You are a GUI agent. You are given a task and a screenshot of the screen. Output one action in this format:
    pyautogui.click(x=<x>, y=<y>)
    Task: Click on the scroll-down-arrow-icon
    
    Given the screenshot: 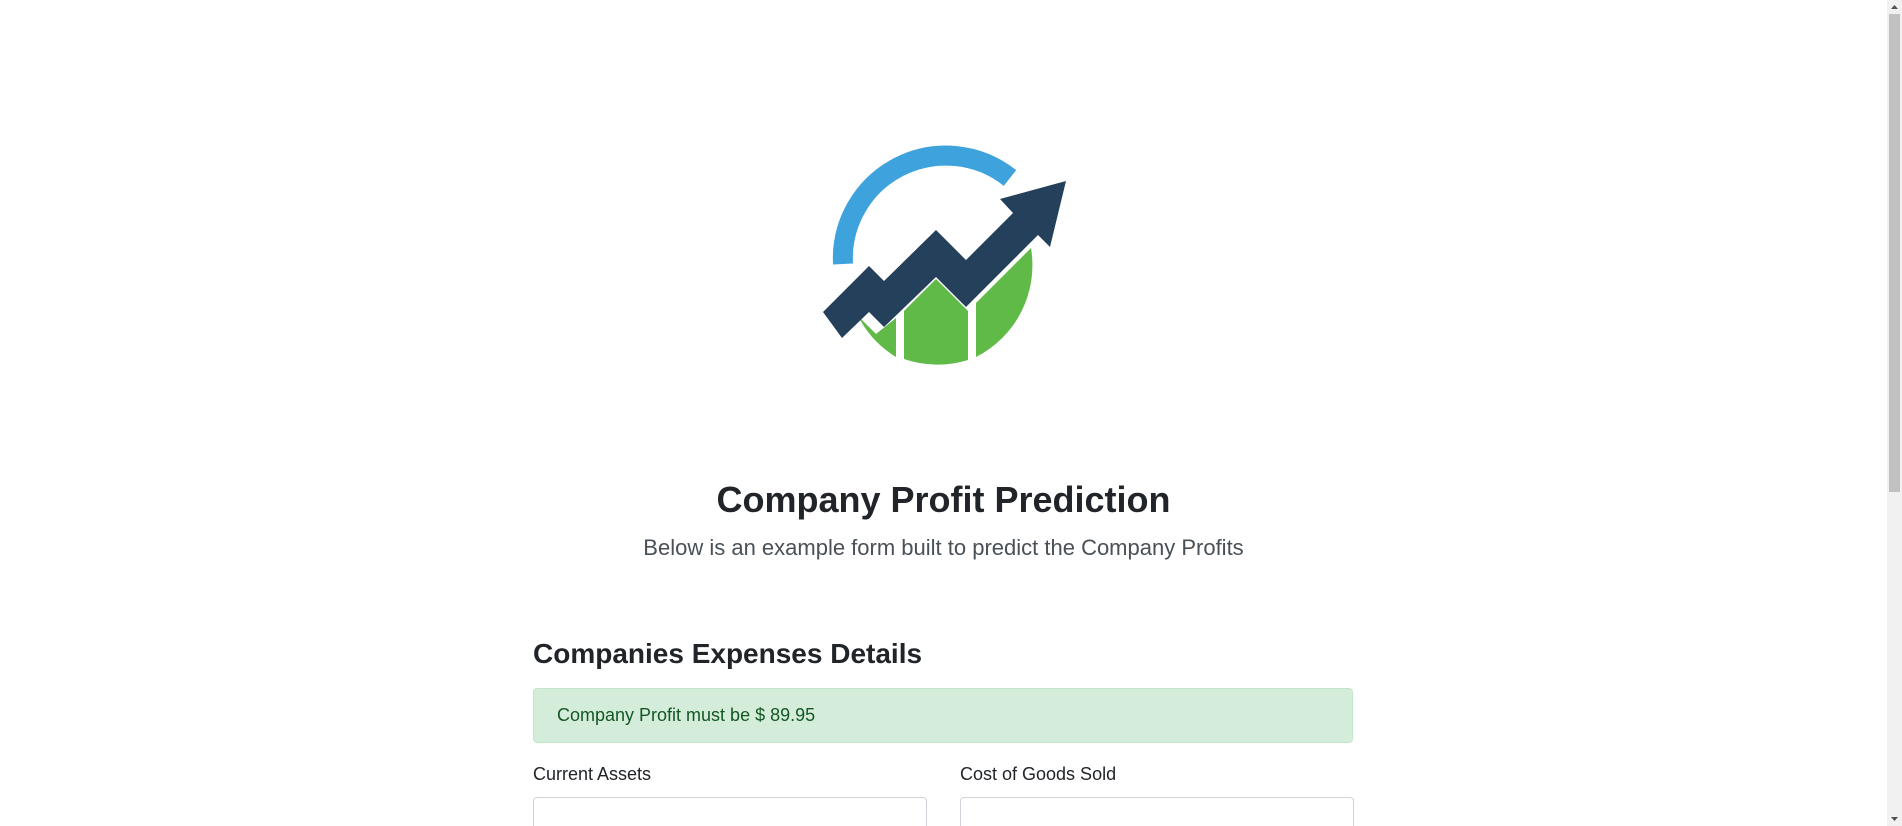 What is the action you would take?
    pyautogui.click(x=1894, y=819)
    